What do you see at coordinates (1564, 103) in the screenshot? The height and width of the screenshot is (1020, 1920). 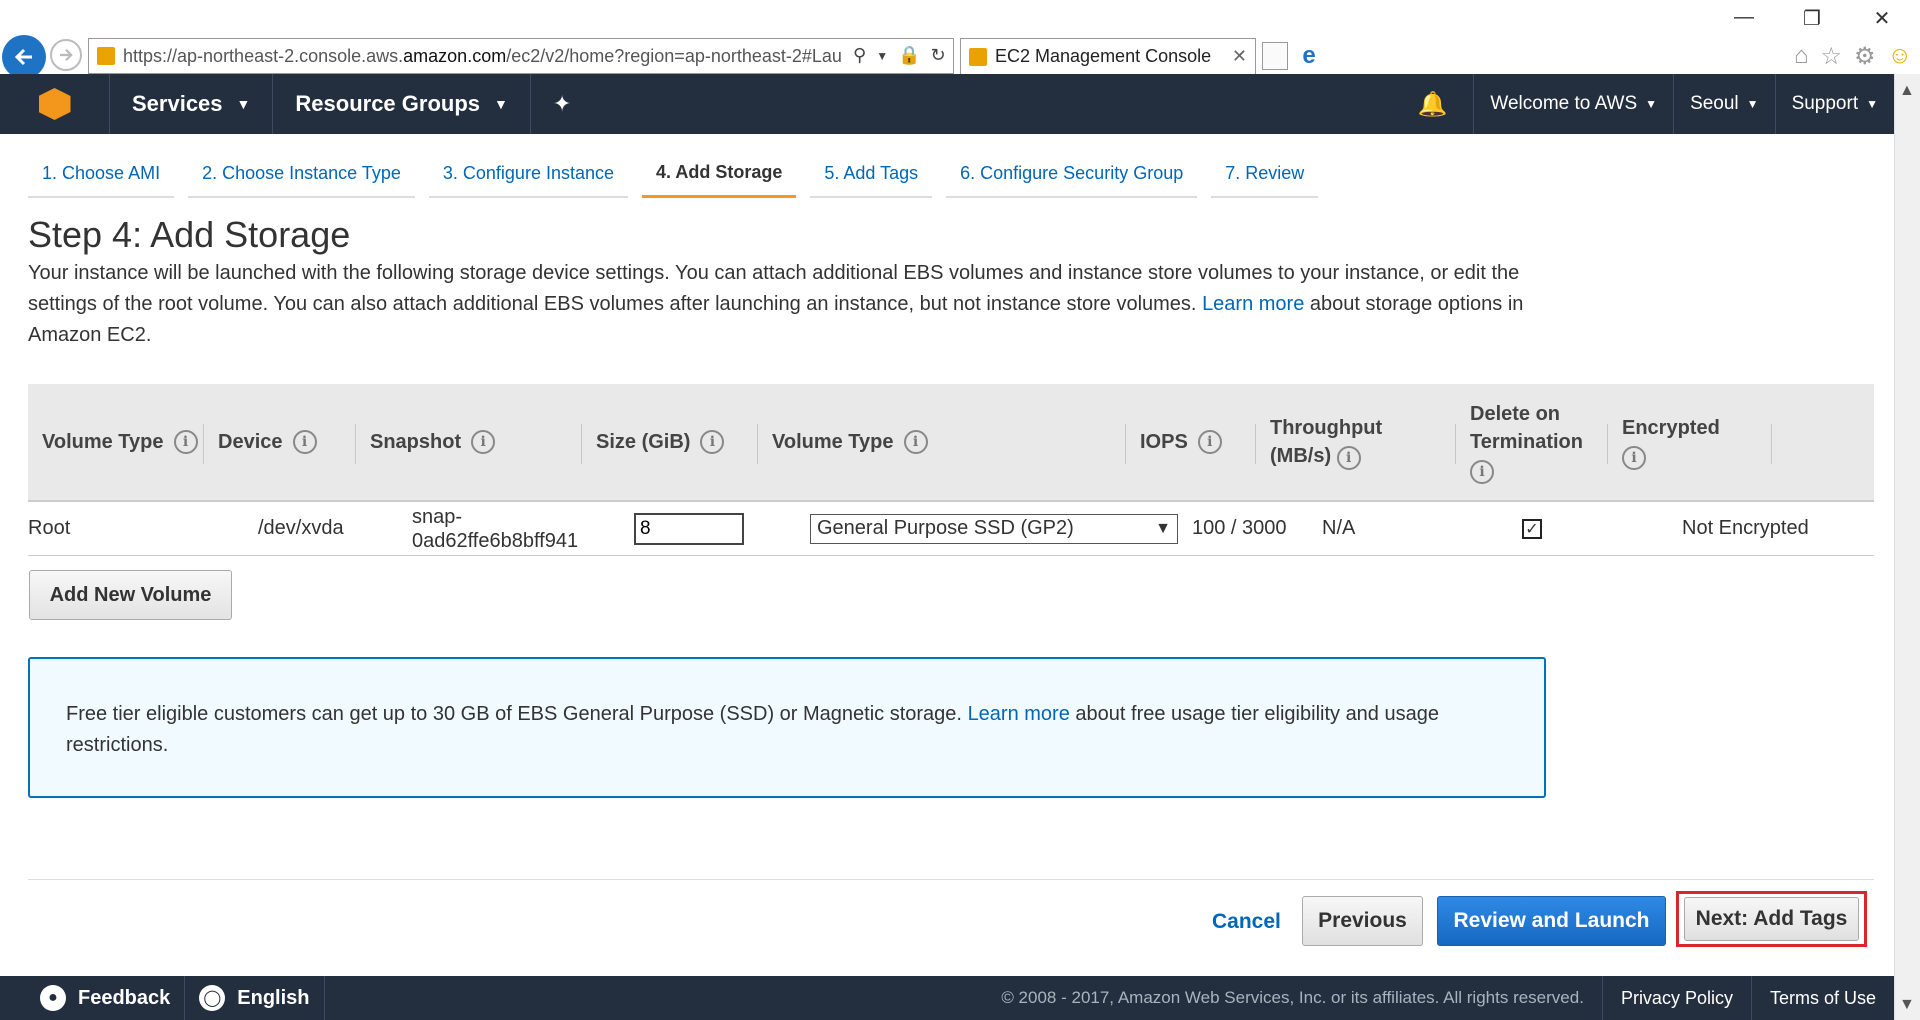 I see `account-label: Welcome to AWS` at bounding box center [1564, 103].